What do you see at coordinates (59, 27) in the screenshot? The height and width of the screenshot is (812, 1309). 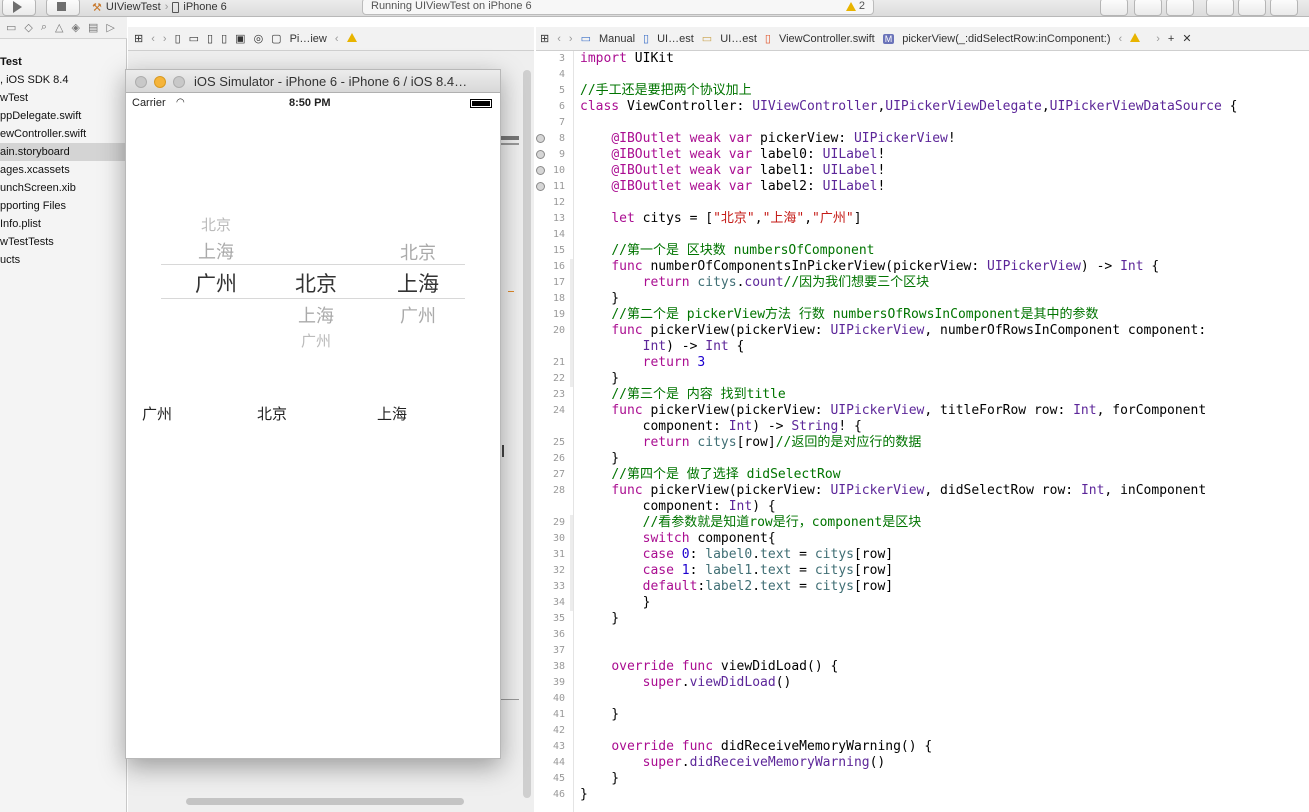 I see `issue-icon: △` at bounding box center [59, 27].